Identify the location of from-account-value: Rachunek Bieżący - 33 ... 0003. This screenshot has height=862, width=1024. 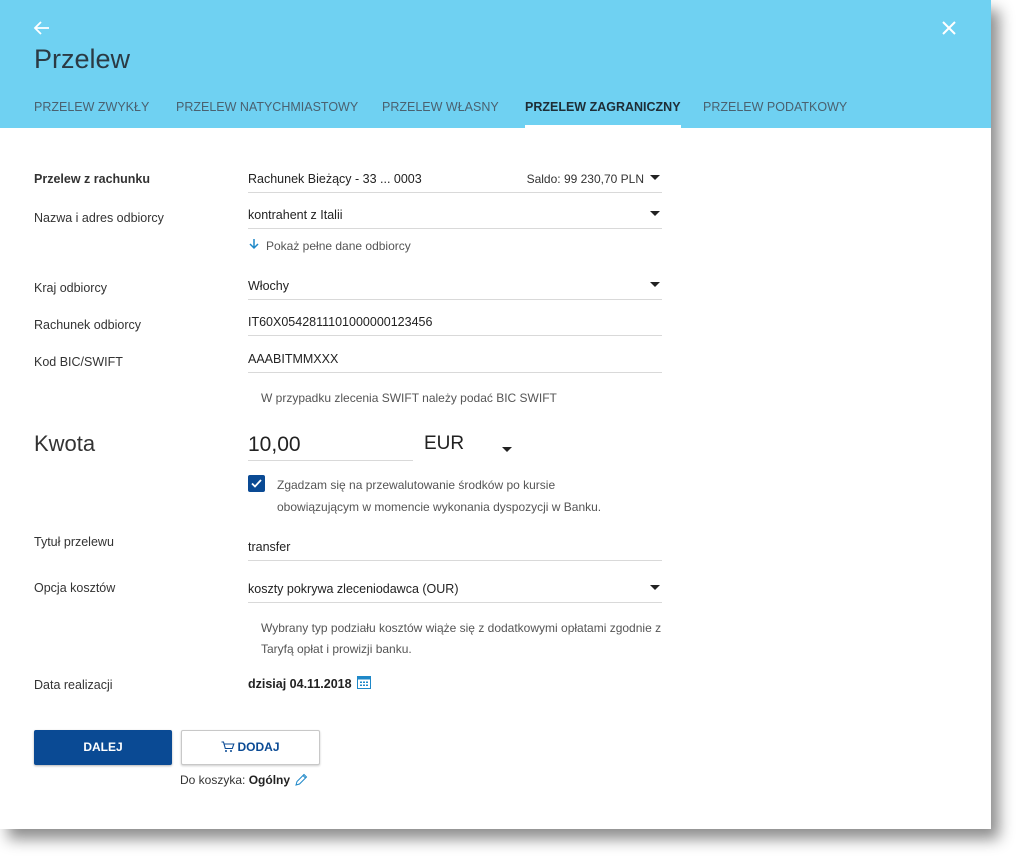
(335, 179).